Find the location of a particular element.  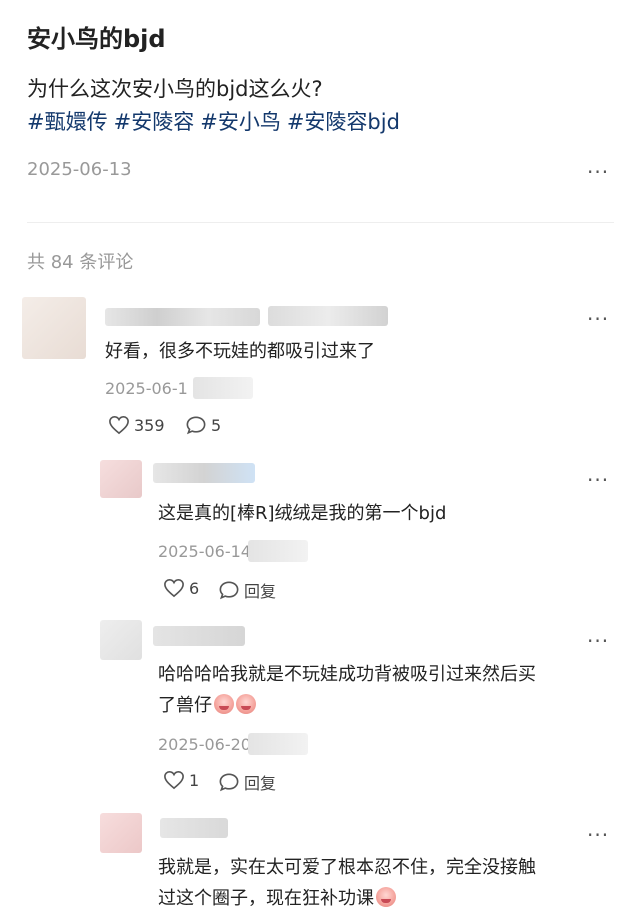

like-count: 6 is located at coordinates (194, 588).